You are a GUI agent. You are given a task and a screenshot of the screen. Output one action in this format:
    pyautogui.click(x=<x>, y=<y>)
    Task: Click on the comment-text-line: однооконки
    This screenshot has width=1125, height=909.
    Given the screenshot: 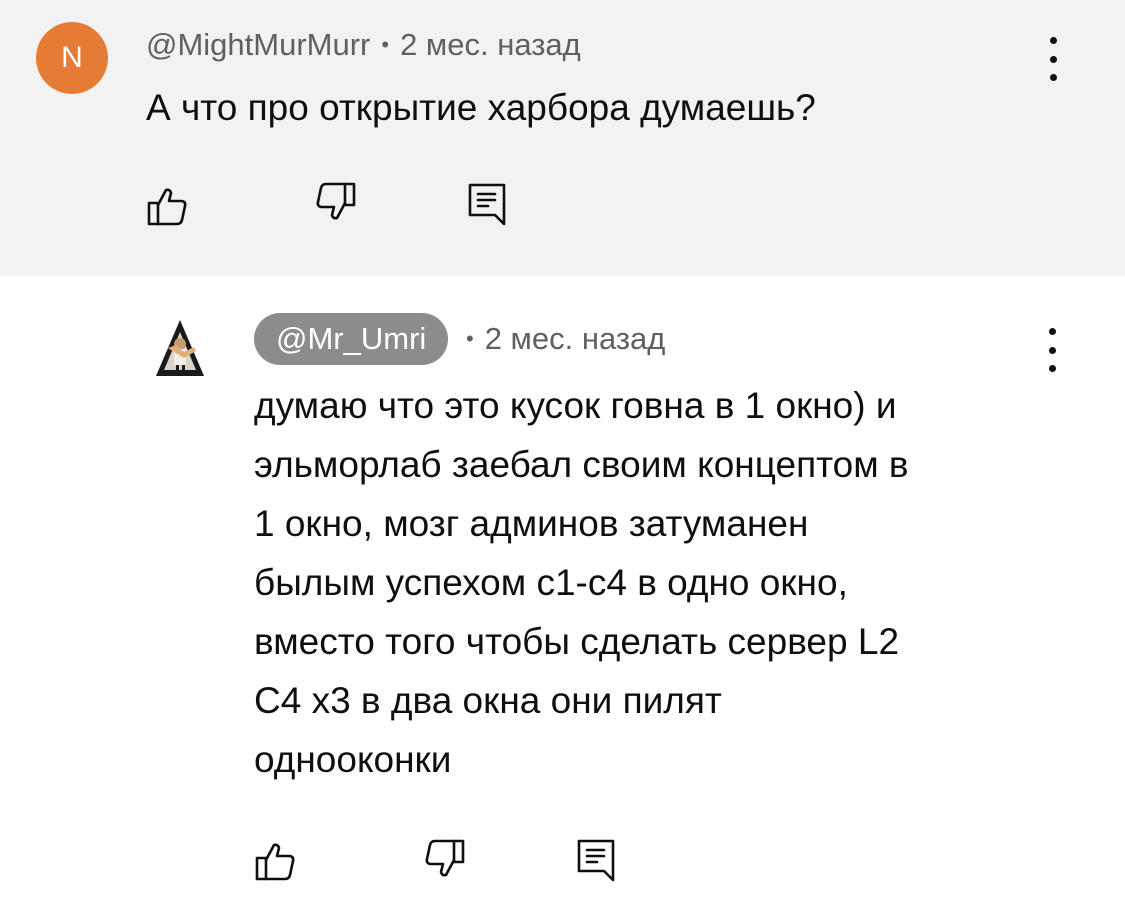 What is the action you would take?
    pyautogui.click(x=353, y=759)
    